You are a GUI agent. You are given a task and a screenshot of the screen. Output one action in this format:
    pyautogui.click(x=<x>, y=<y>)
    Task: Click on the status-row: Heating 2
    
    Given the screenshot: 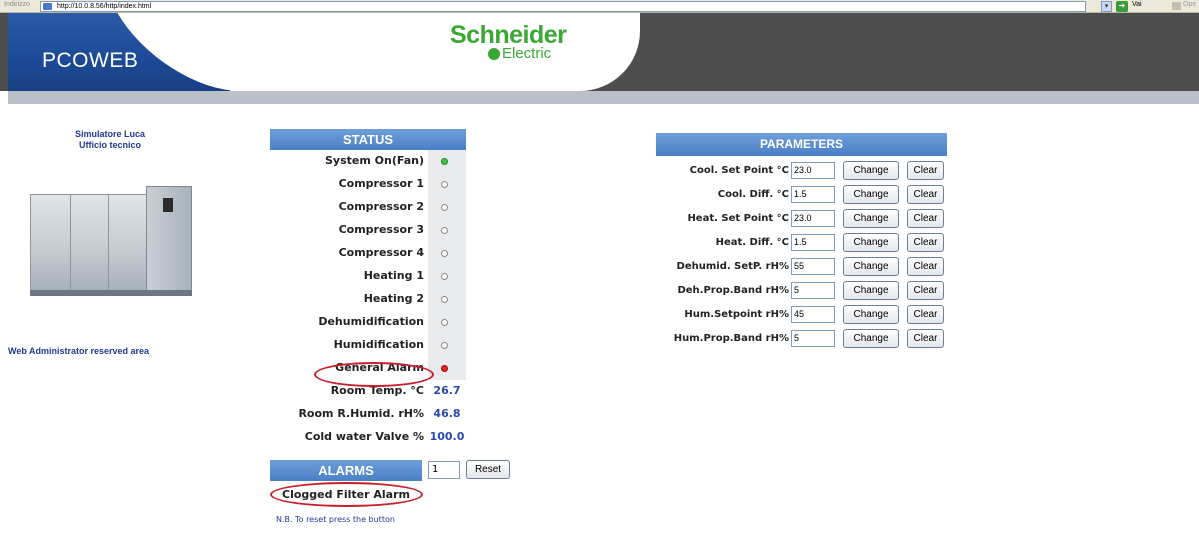 What is the action you would take?
    pyautogui.click(x=368, y=299)
    